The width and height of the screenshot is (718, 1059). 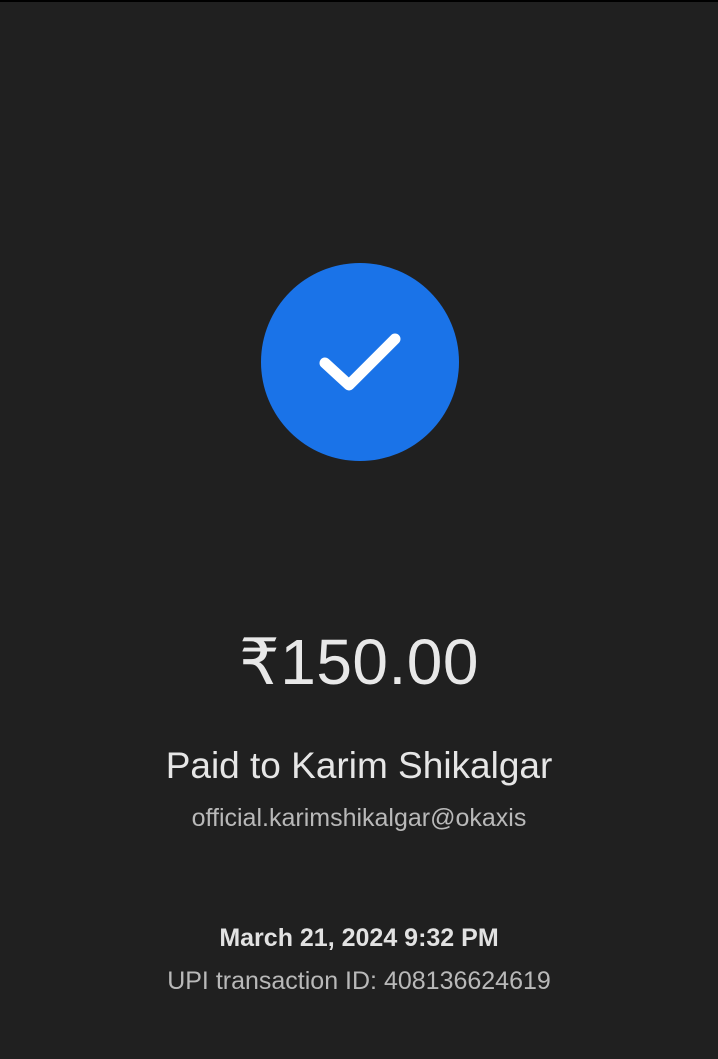 I want to click on success-badge, so click(x=360, y=362).